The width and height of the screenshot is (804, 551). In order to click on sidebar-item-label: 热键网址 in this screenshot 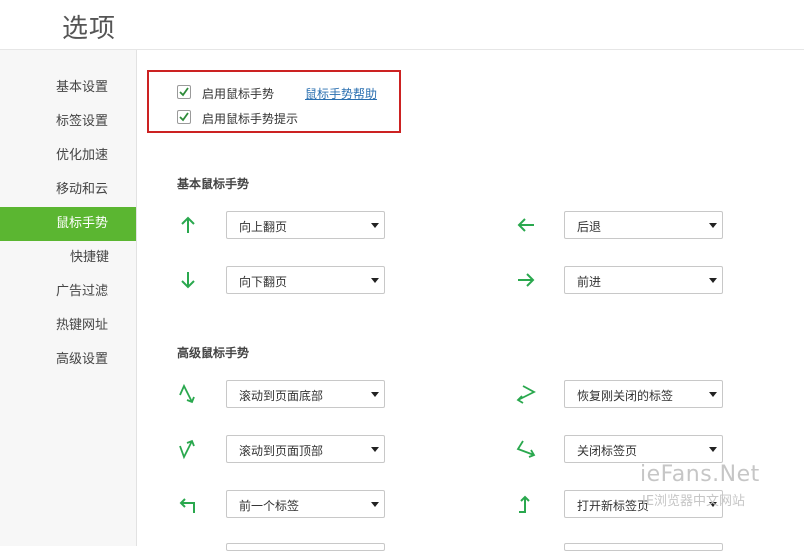, I will do `click(82, 325)`.